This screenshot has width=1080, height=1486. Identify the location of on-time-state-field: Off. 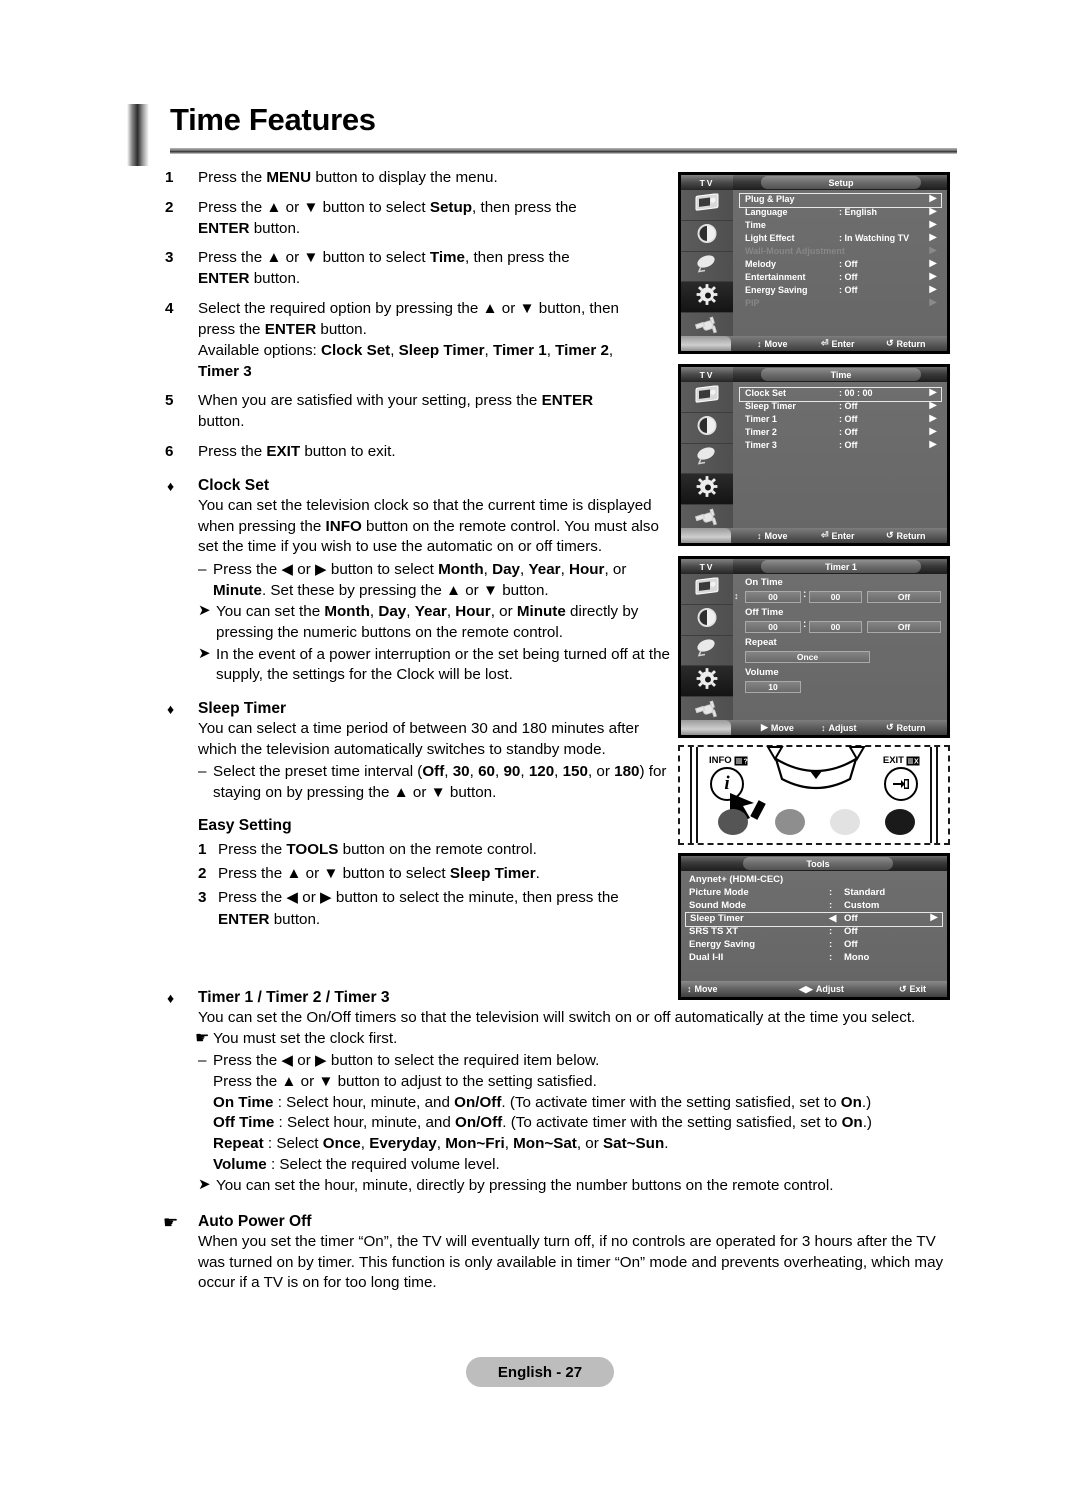
(904, 597).